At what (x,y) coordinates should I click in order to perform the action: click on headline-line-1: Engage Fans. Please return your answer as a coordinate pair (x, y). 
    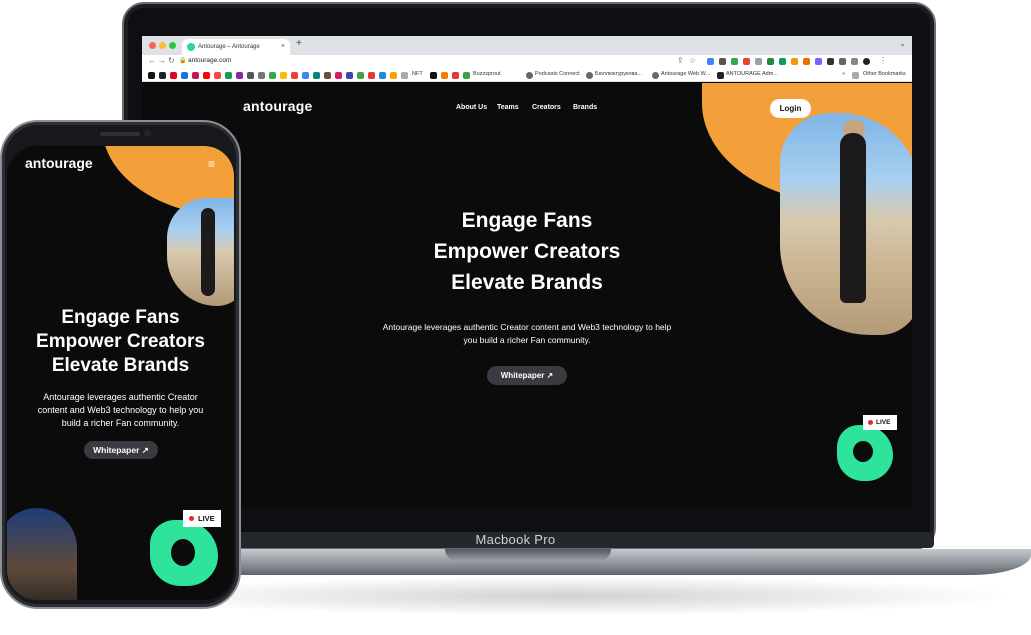
    Looking at the image, I should click on (527, 220).